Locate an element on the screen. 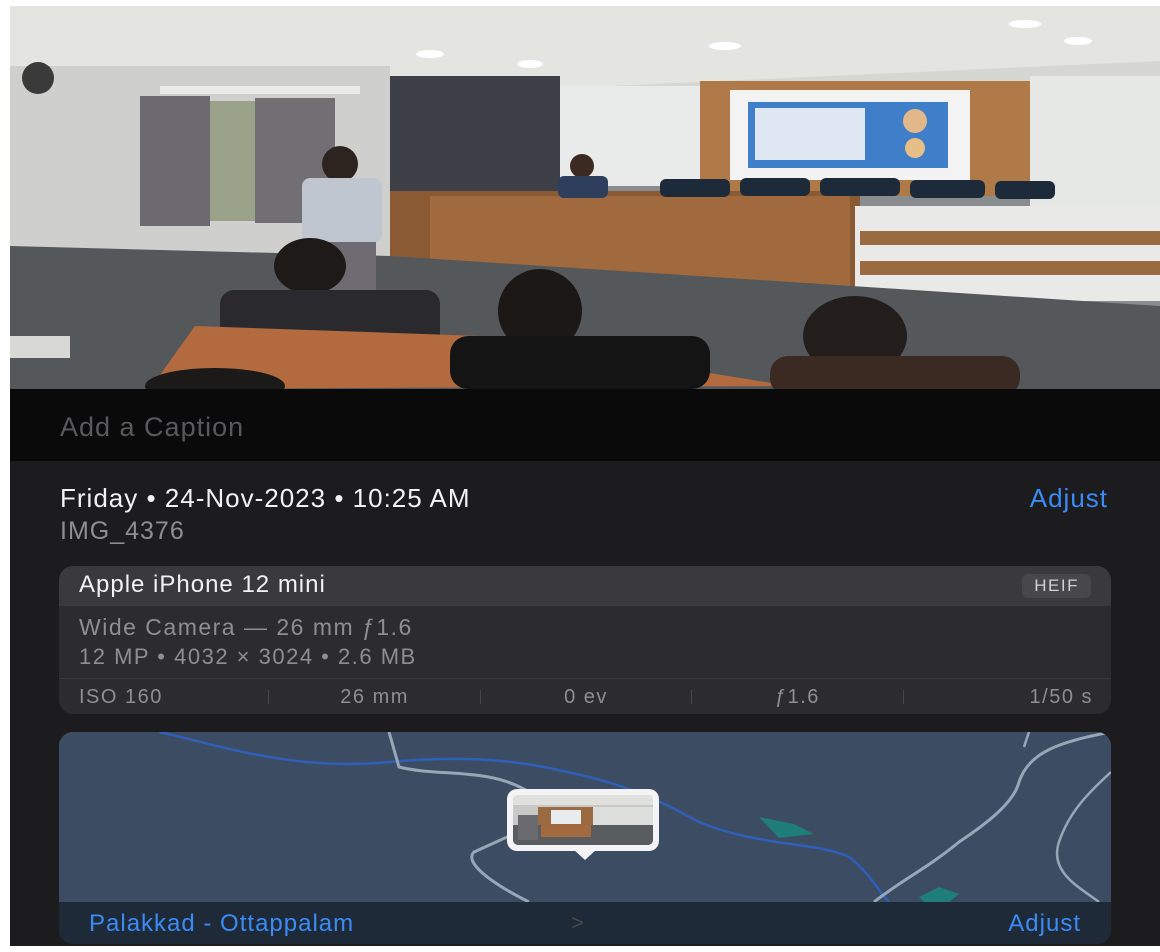 This screenshot has height=952, width=1160. location-footer: Palakkad - Ottappalam > Adjust is located at coordinates (585, 923).